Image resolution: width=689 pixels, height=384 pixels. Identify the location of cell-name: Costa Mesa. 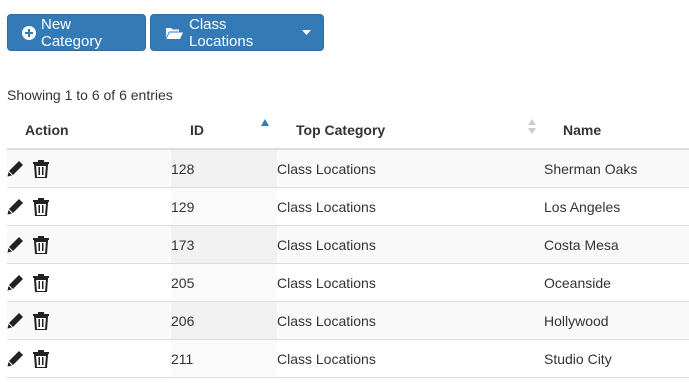
(616, 244).